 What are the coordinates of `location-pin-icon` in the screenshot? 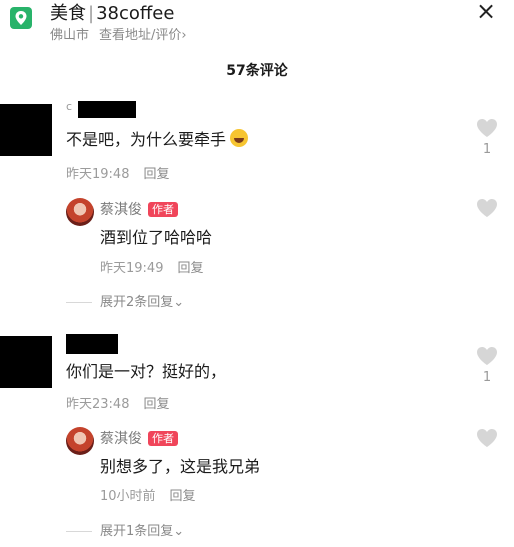 It's located at (21, 18).